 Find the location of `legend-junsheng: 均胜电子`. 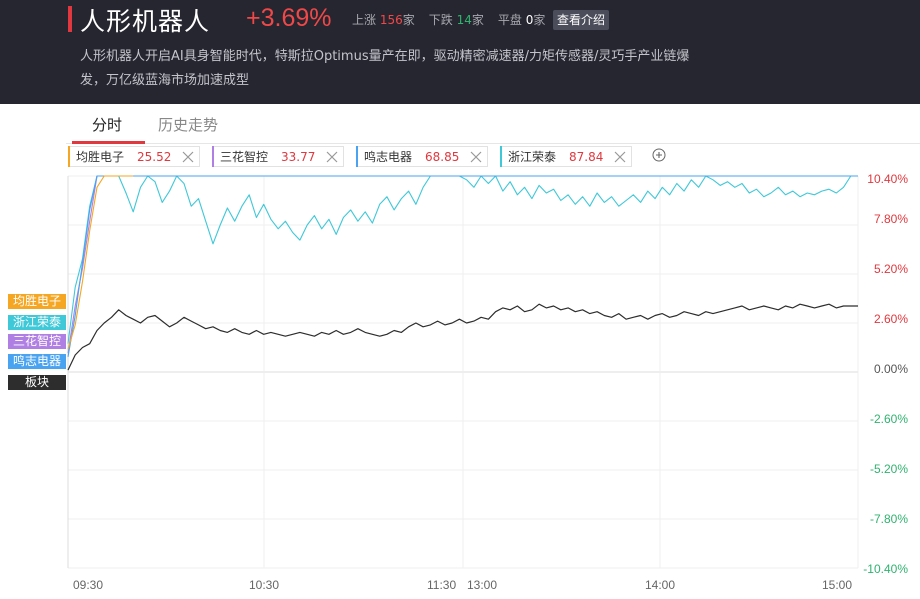

legend-junsheng: 均胜电子 is located at coordinates (37, 301).